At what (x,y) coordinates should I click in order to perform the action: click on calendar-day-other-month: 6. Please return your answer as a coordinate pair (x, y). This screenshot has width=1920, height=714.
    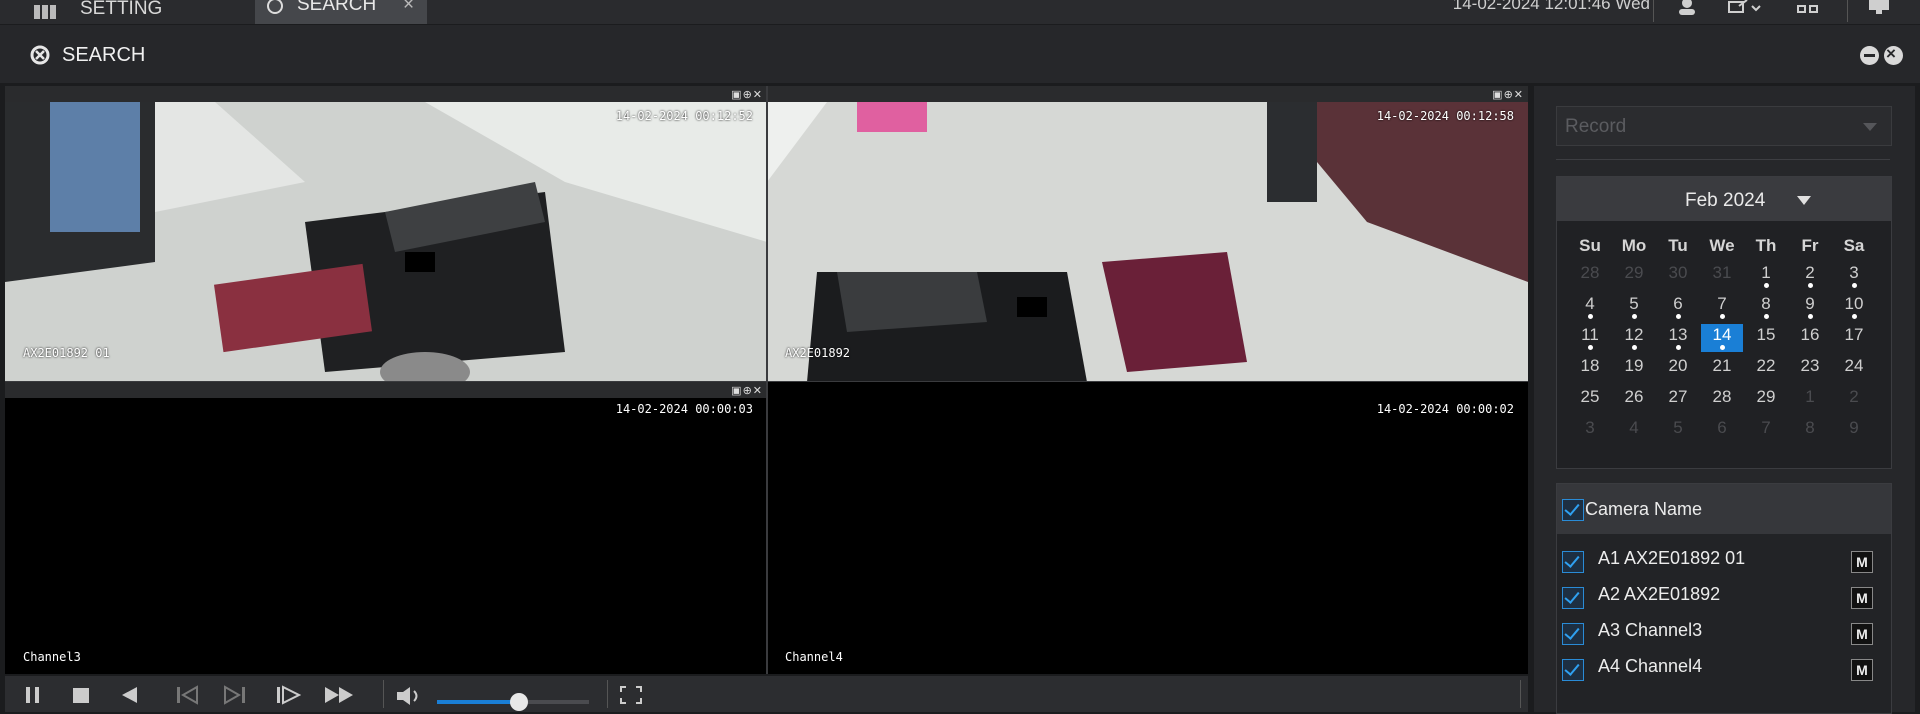
    Looking at the image, I should click on (1722, 427).